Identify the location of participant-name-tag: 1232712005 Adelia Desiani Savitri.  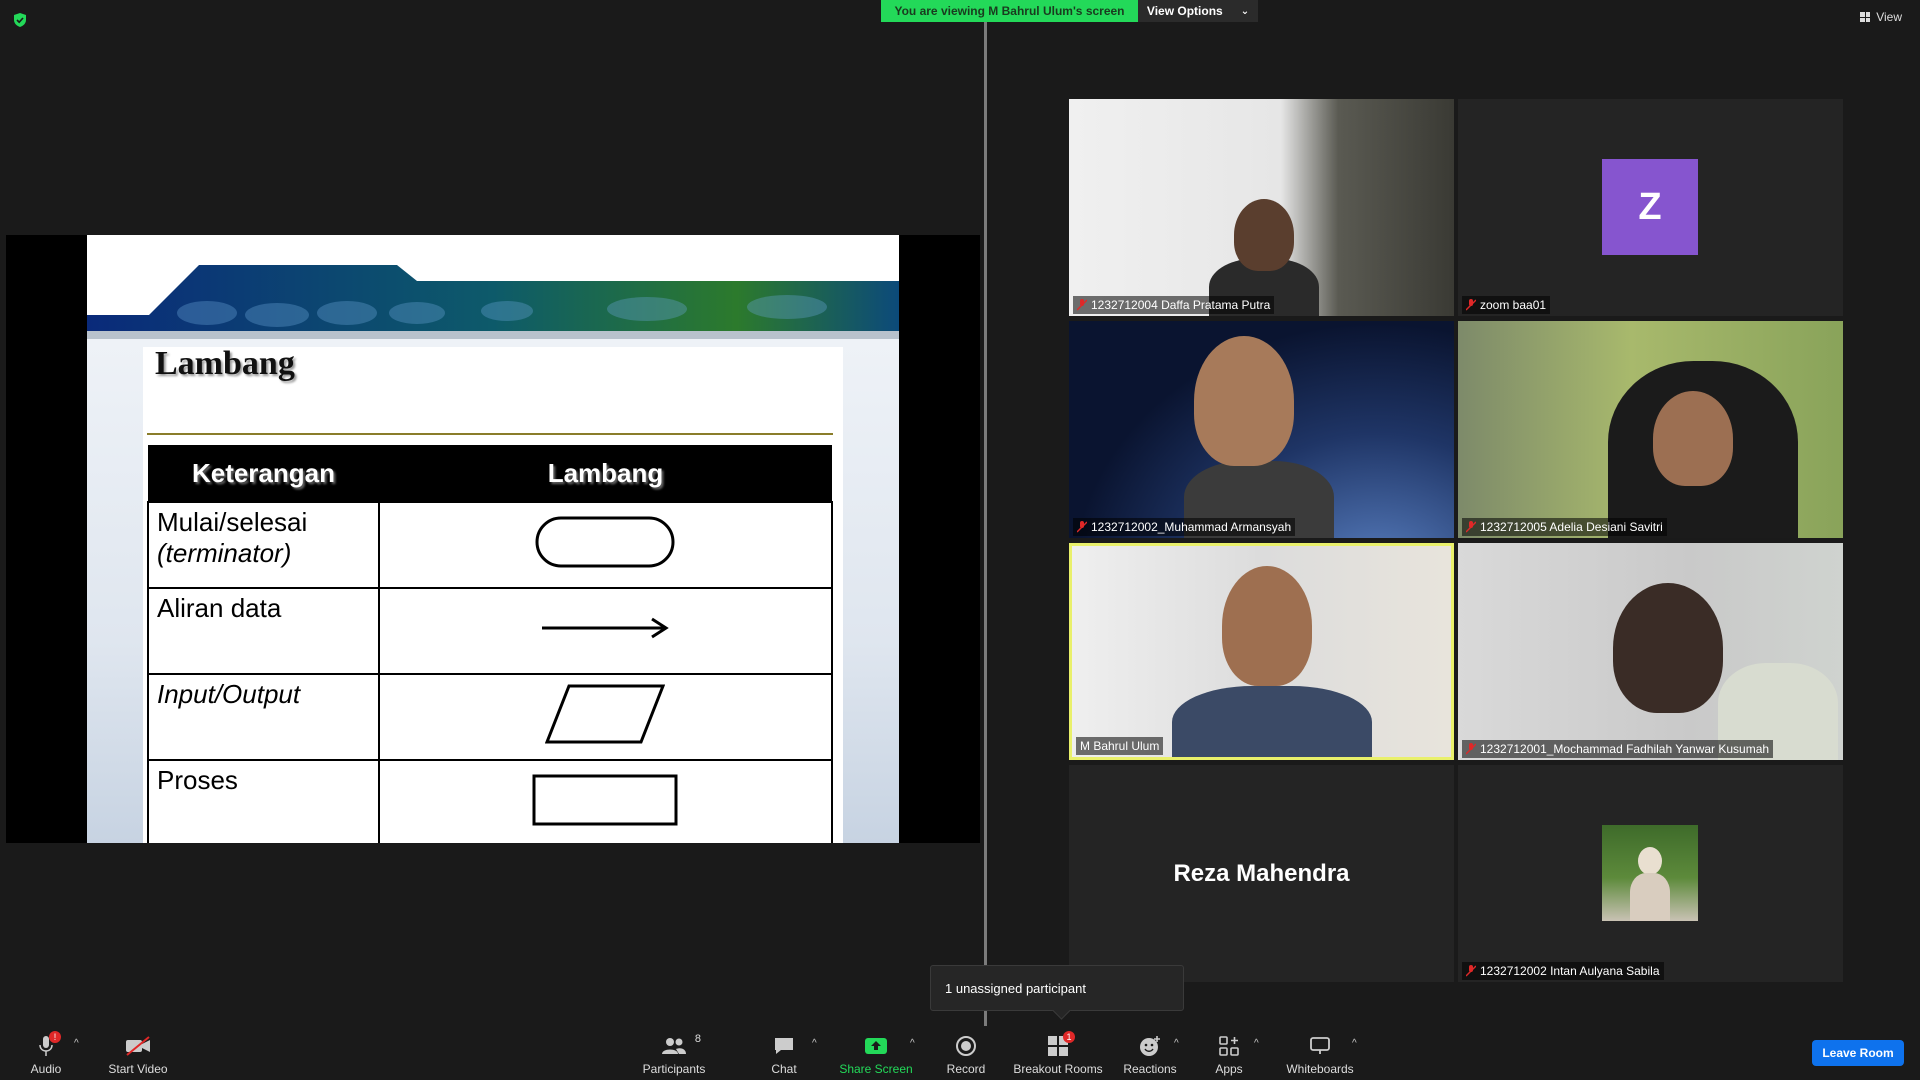
(1564, 527).